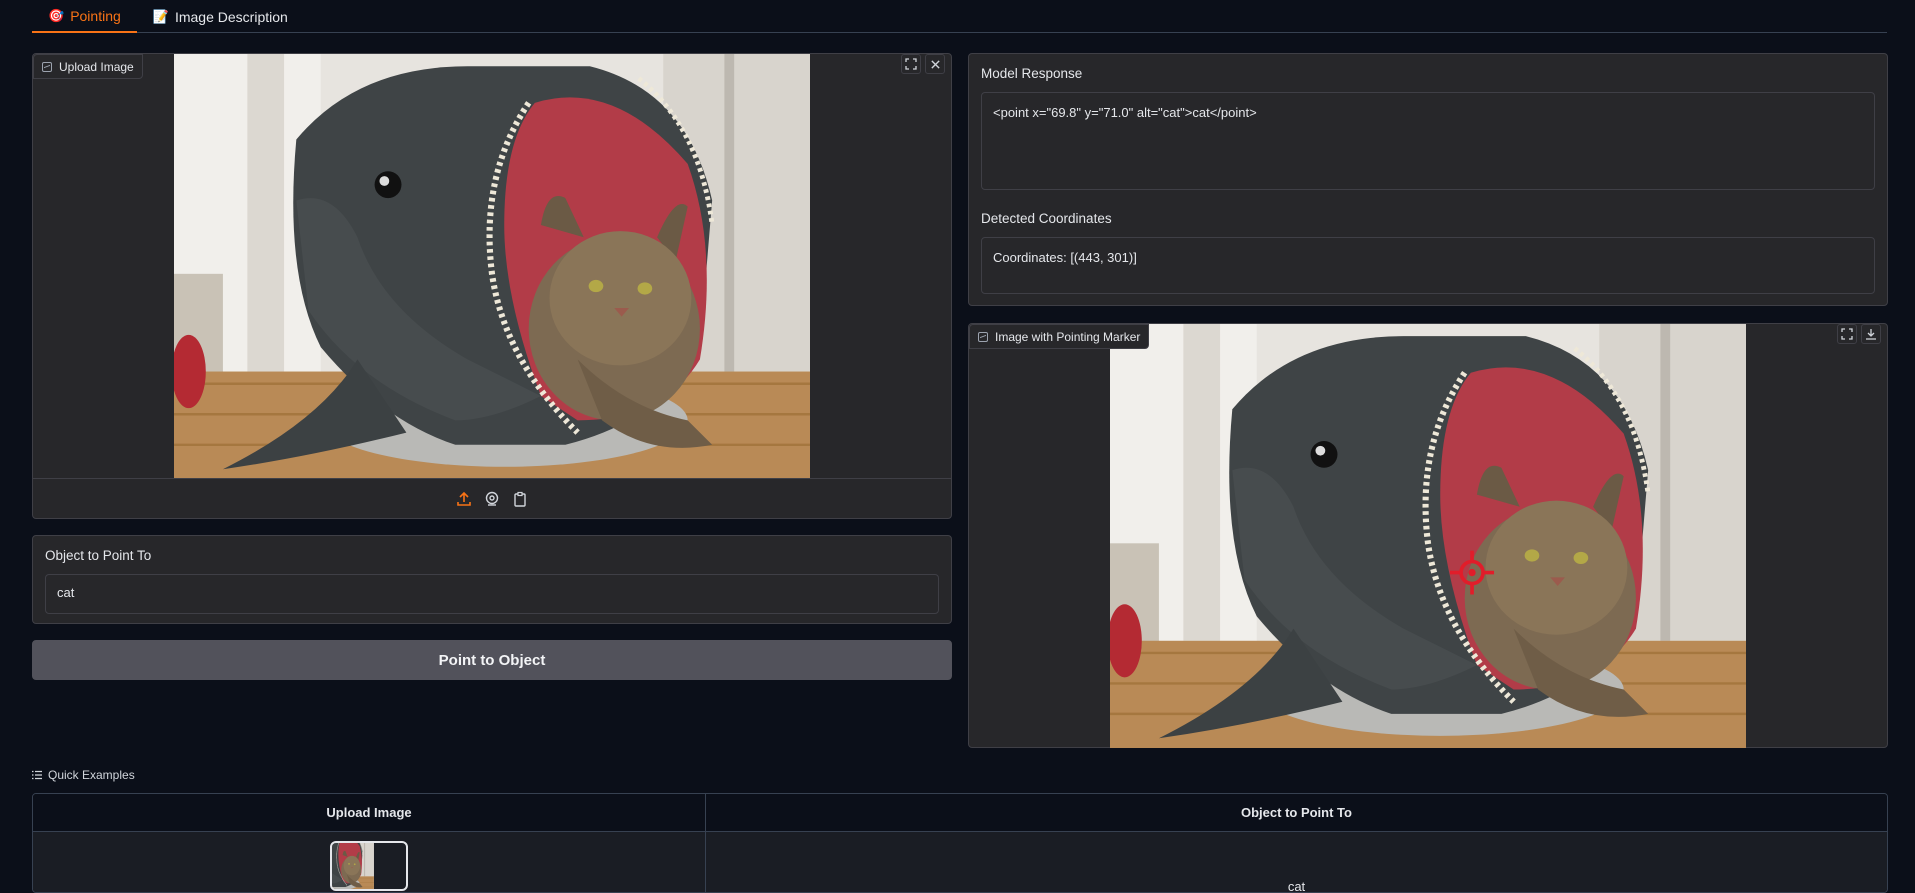 The height and width of the screenshot is (893, 1915). What do you see at coordinates (492, 660) in the screenshot?
I see `point-to-object-button: Point to Object` at bounding box center [492, 660].